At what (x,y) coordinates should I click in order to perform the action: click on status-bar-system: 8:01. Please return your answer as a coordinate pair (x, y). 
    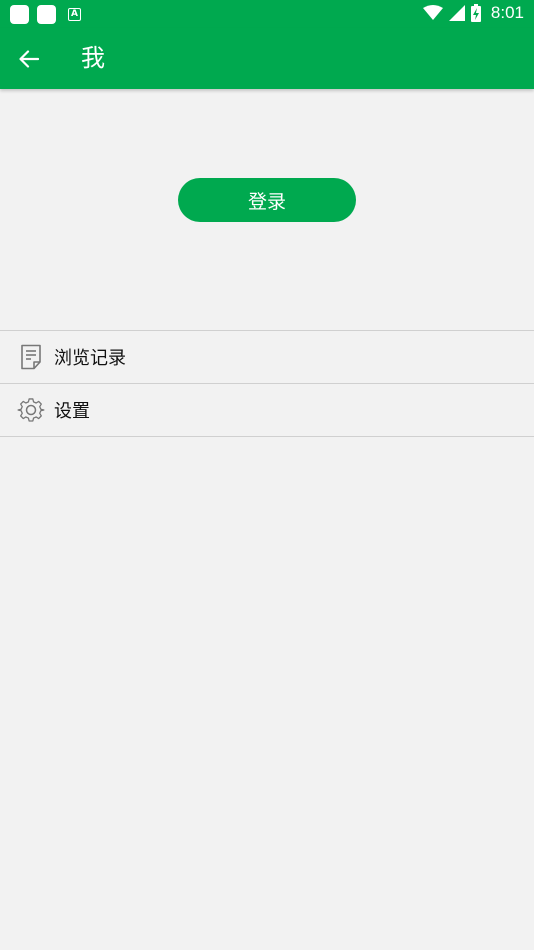
    Looking at the image, I should click on (473, 13).